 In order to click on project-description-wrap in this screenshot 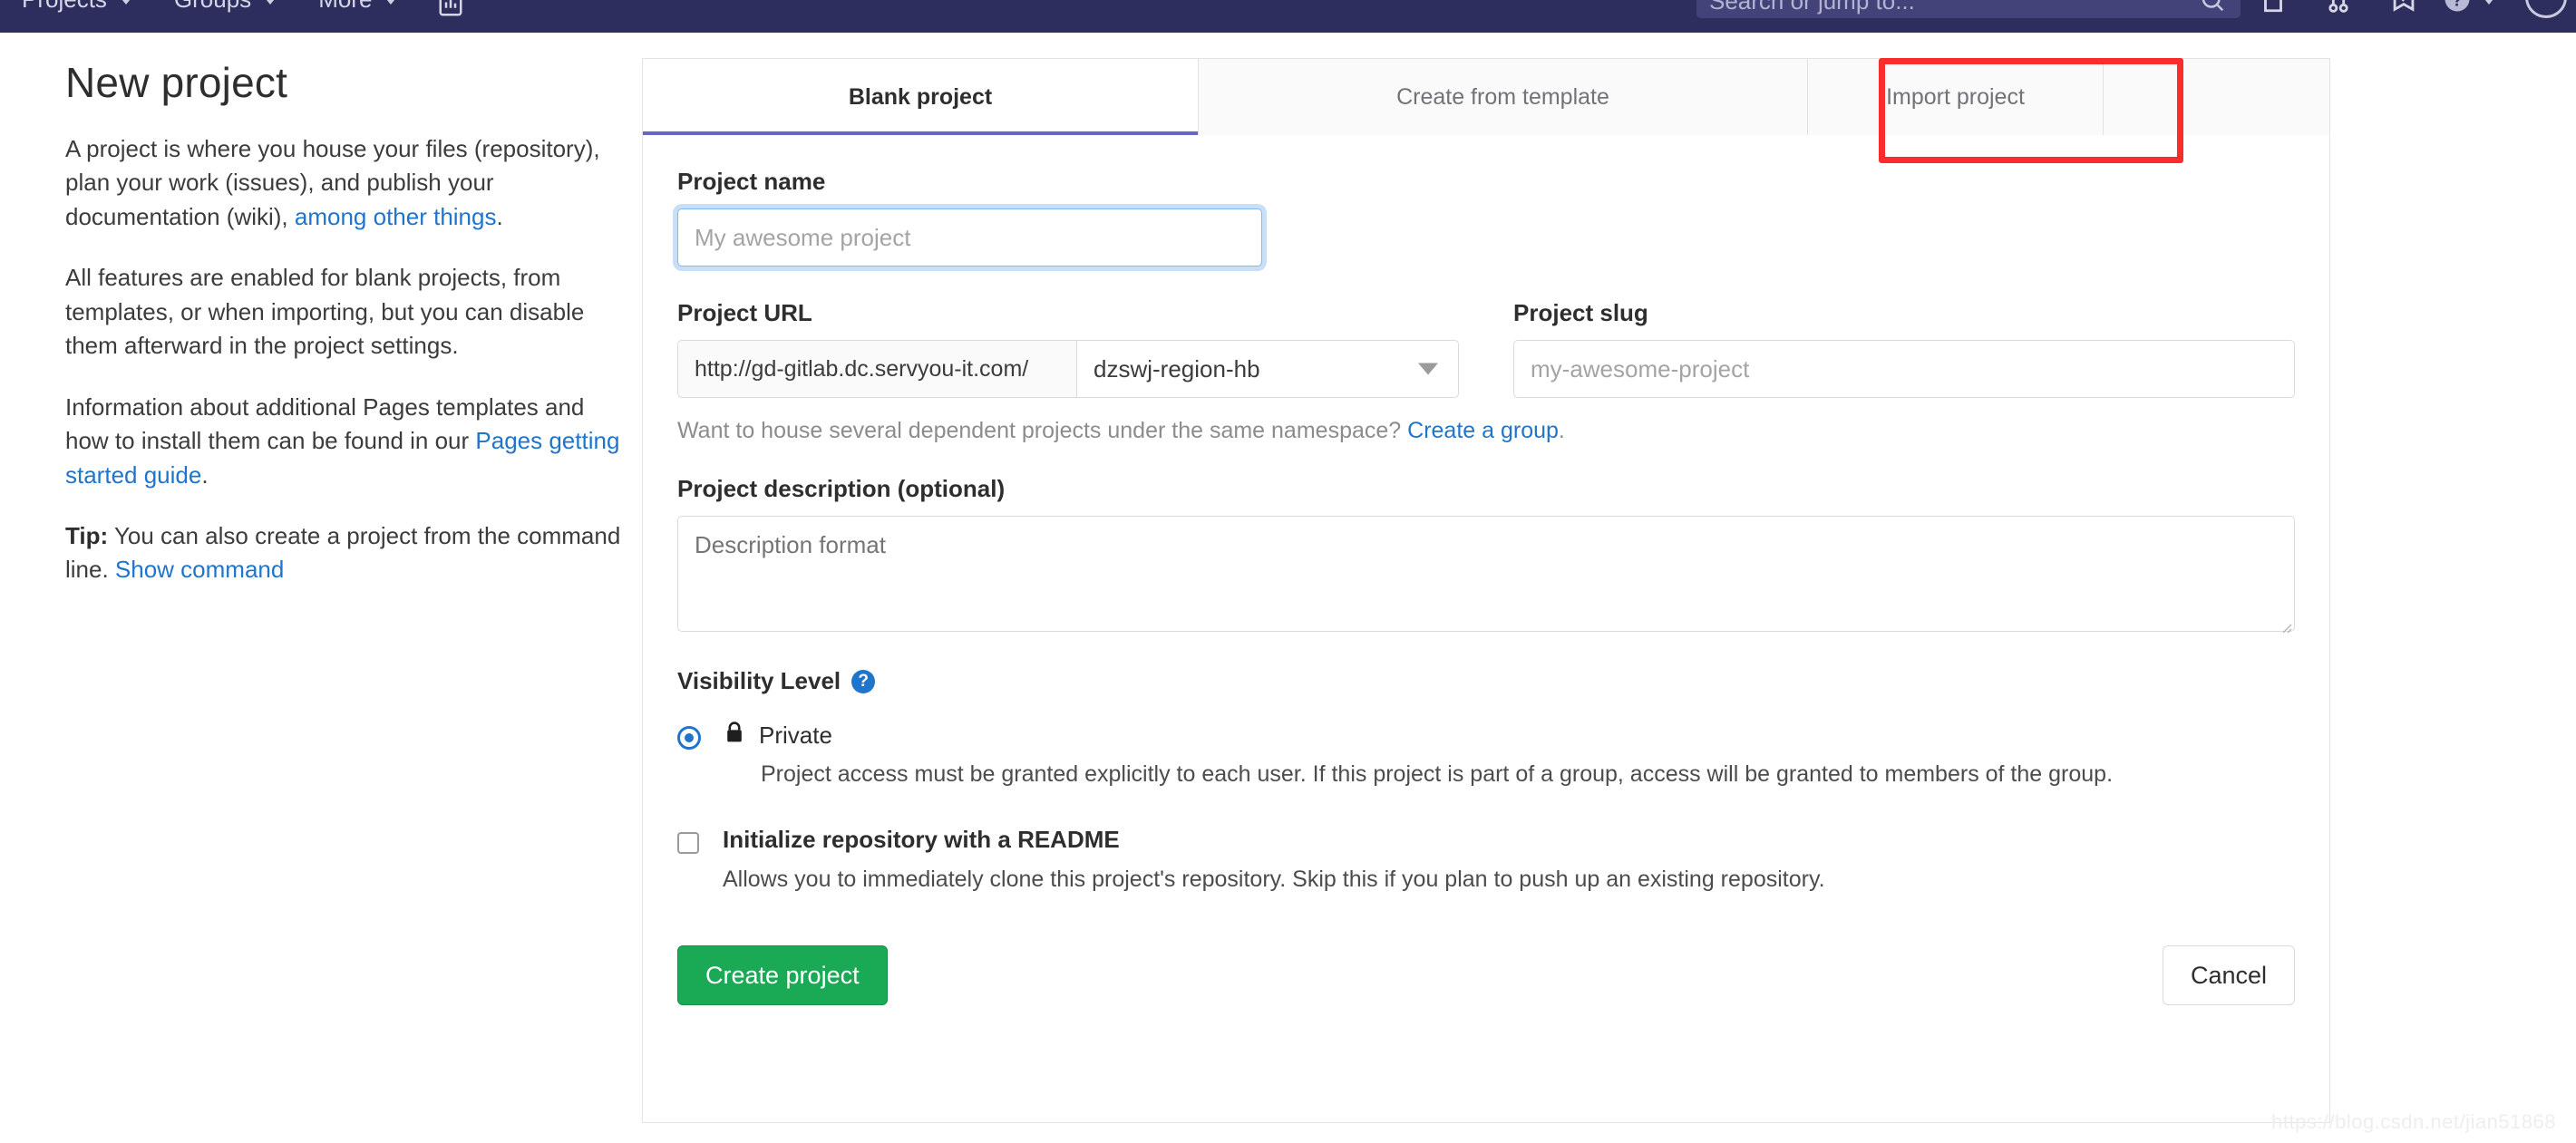, I will do `click(1486, 576)`.